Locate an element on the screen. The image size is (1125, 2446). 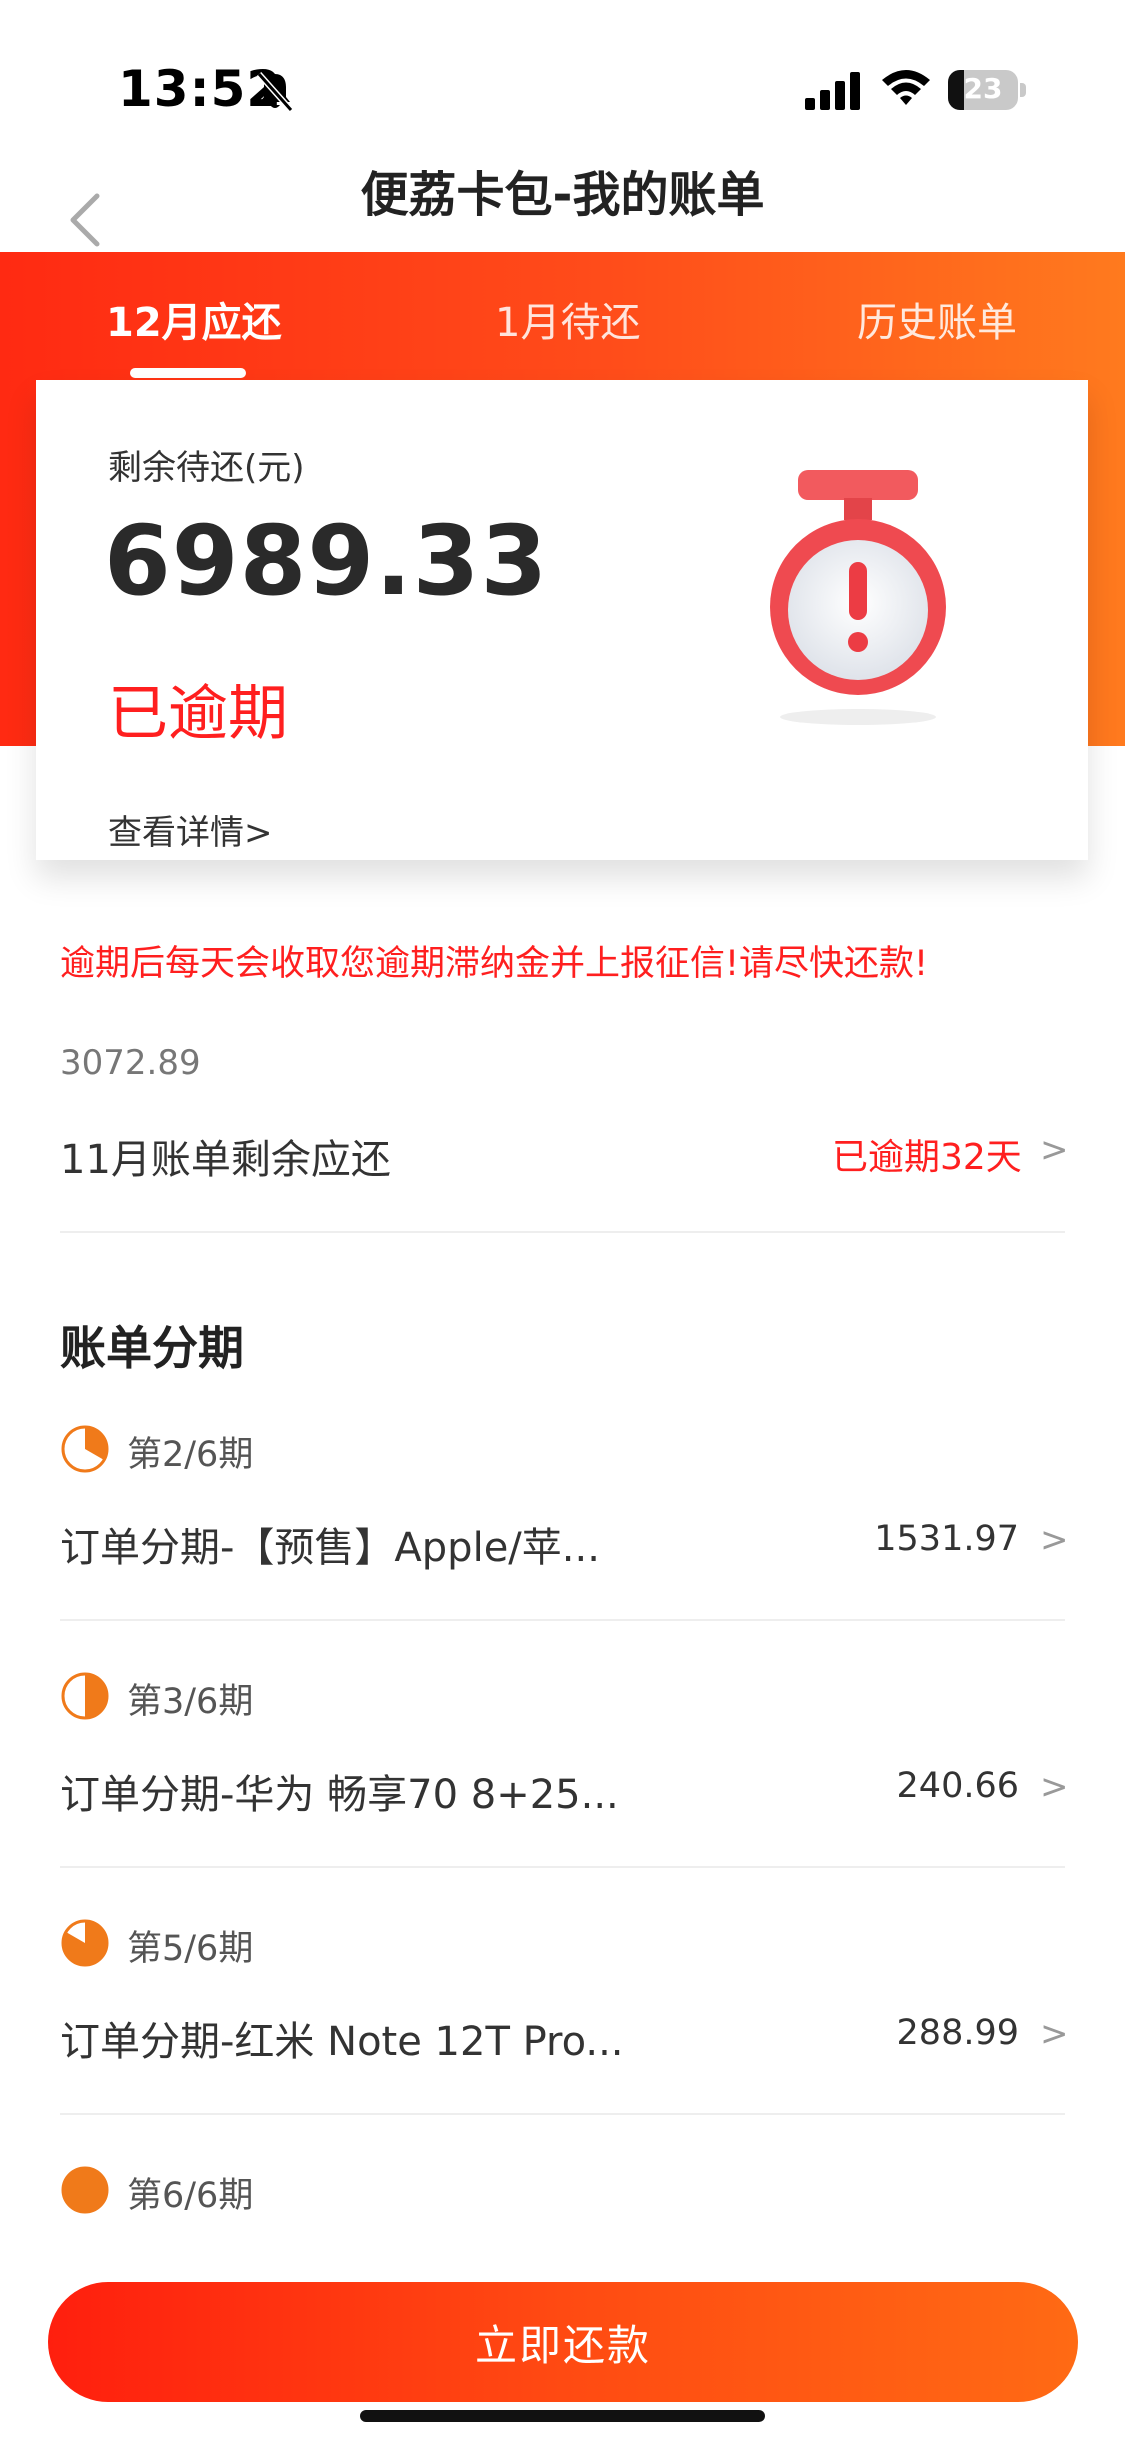
battery-icon: 23 is located at coordinates (987, 90).